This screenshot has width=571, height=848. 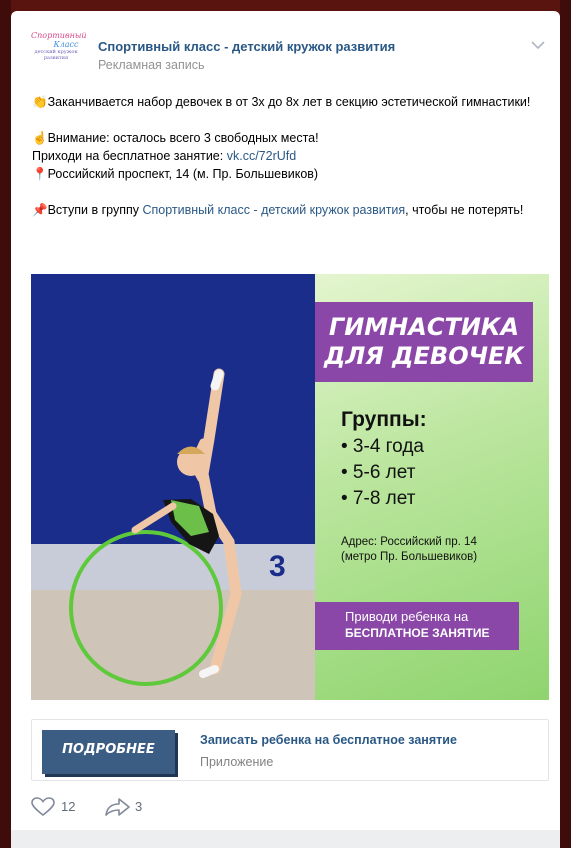 What do you see at coordinates (117, 807) in the screenshot?
I see `share-arrow-icon` at bounding box center [117, 807].